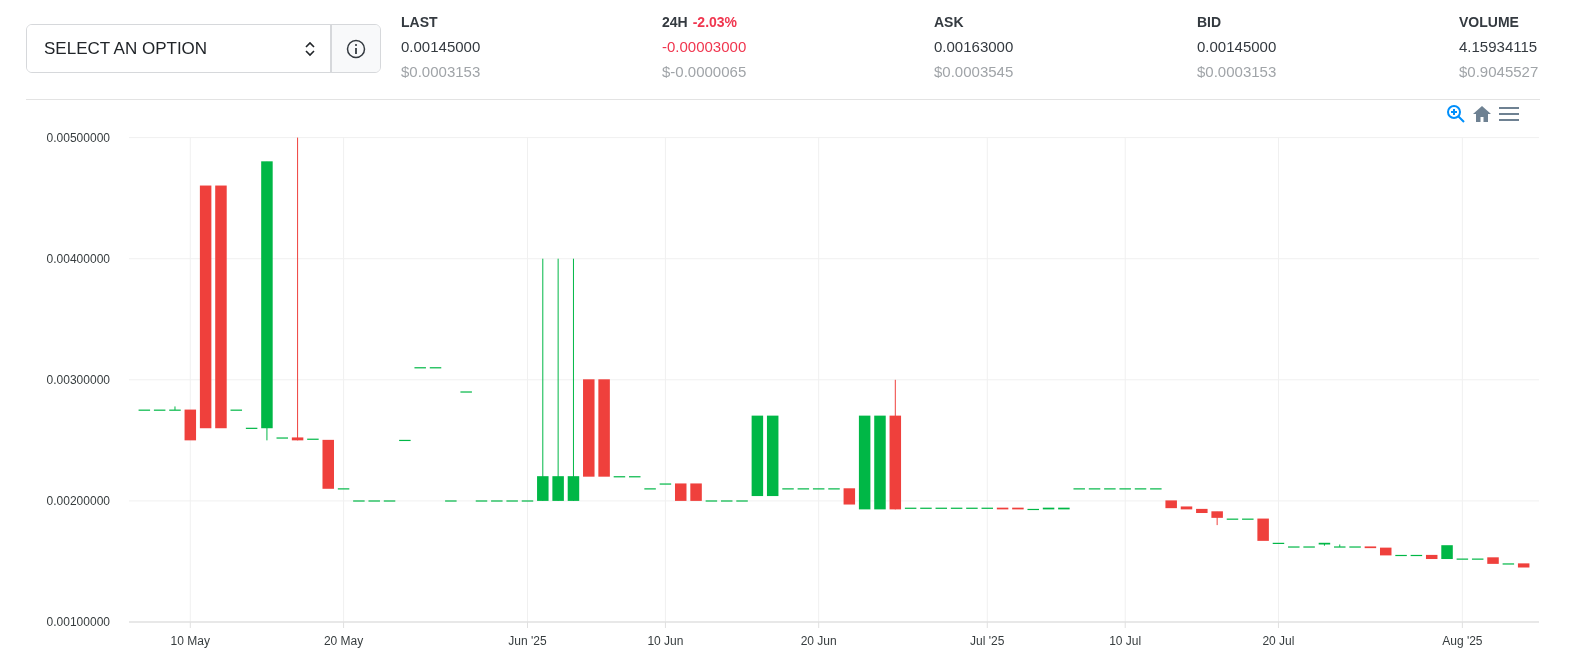 This screenshot has height=663, width=1586. Describe the element at coordinates (1499, 71) in the screenshot. I see `usd-value: $0.9045527` at that location.